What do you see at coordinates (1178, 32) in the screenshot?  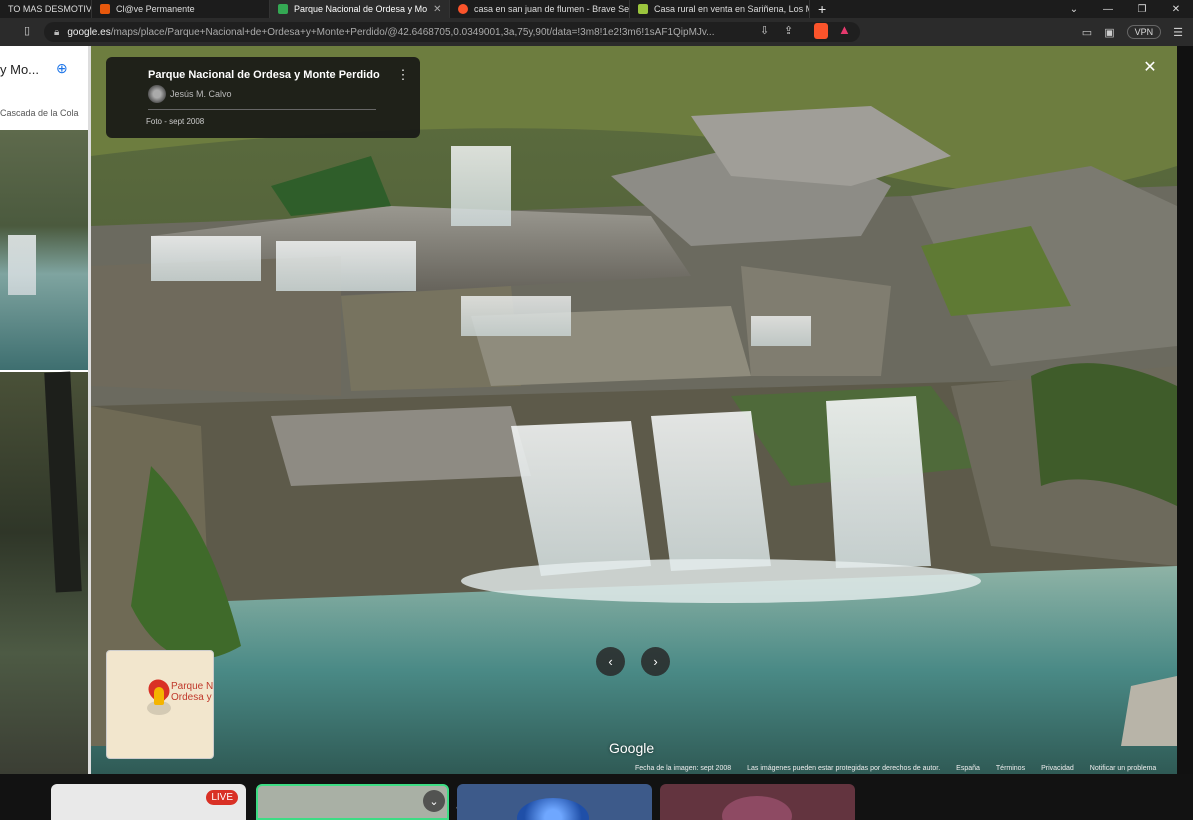 I see `menu-icon: ☰` at bounding box center [1178, 32].